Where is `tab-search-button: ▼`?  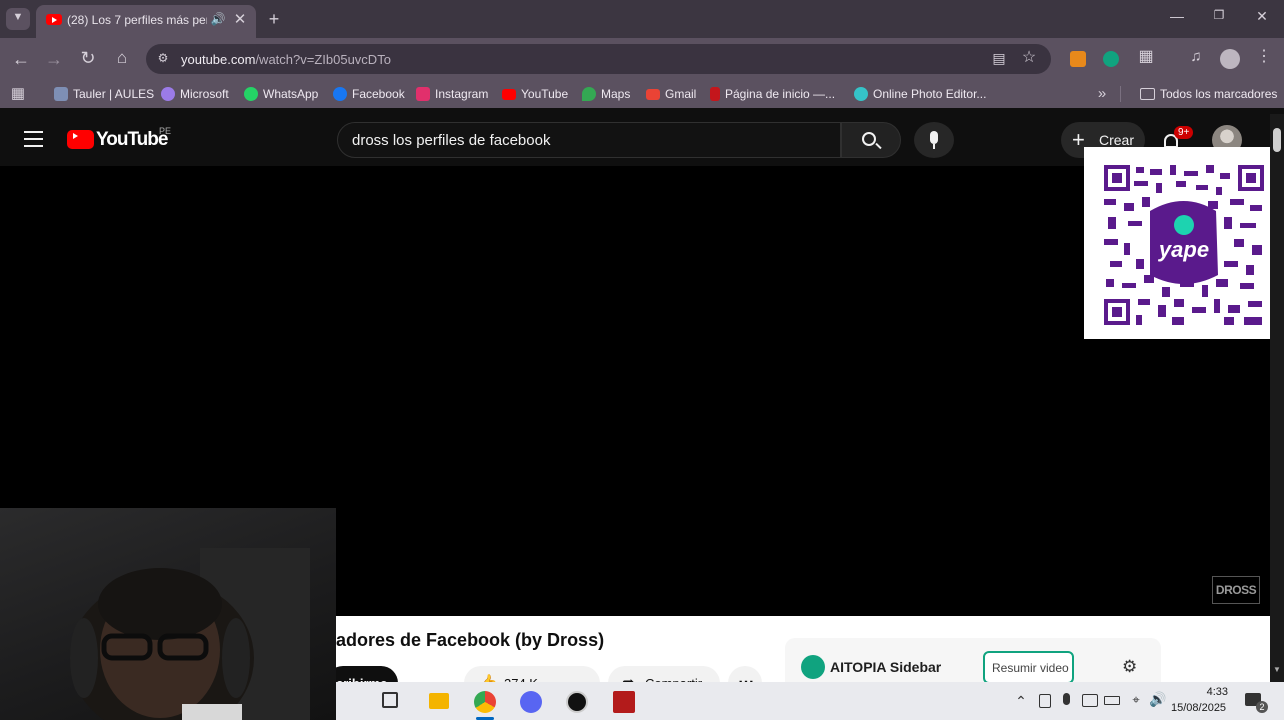 tab-search-button: ▼ is located at coordinates (18, 19).